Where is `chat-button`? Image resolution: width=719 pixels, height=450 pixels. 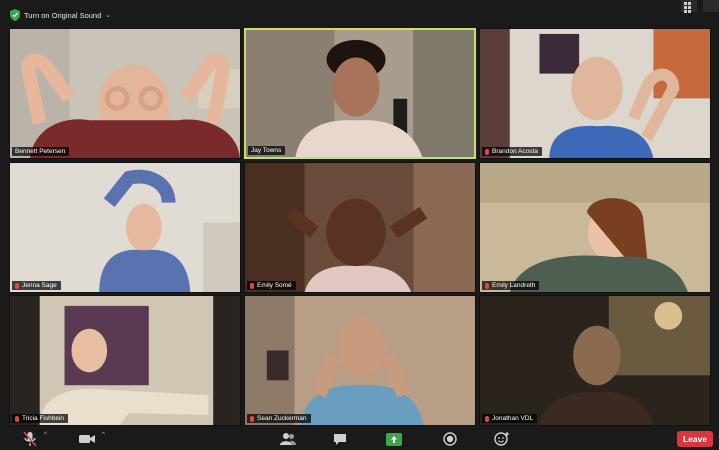 chat-button is located at coordinates (340, 439).